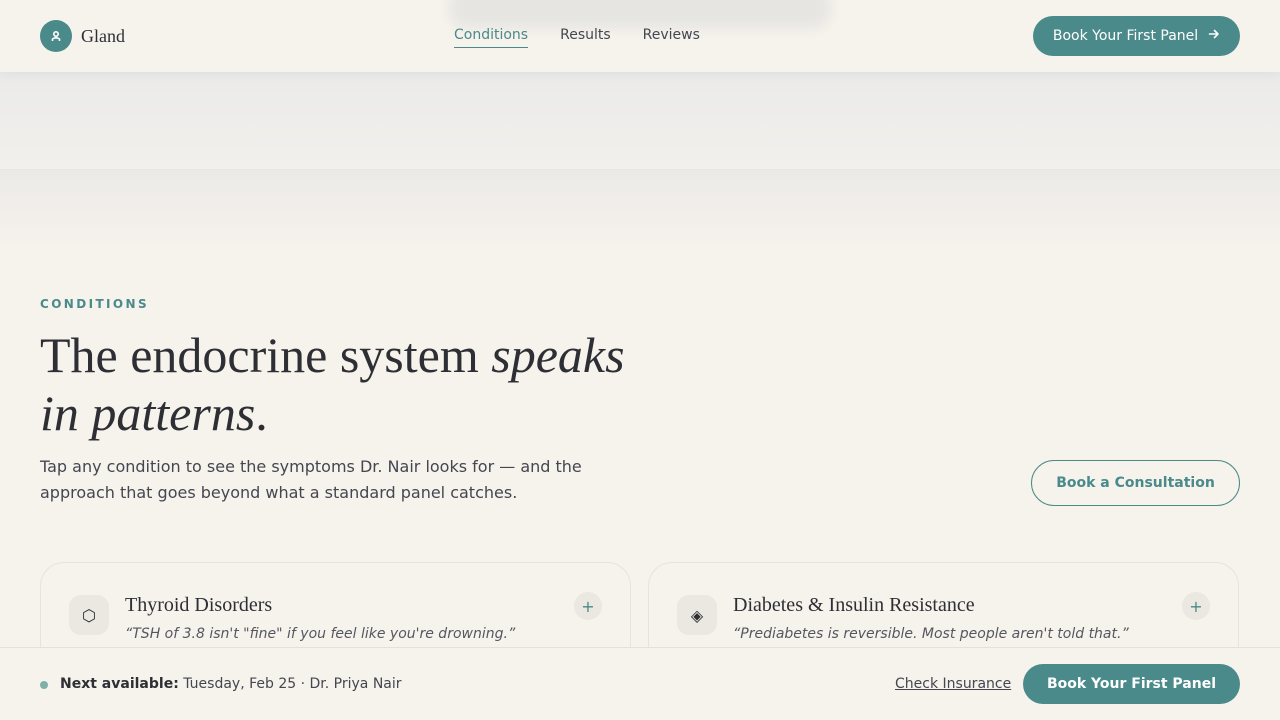  I want to click on headline-end: ., so click(261, 413).